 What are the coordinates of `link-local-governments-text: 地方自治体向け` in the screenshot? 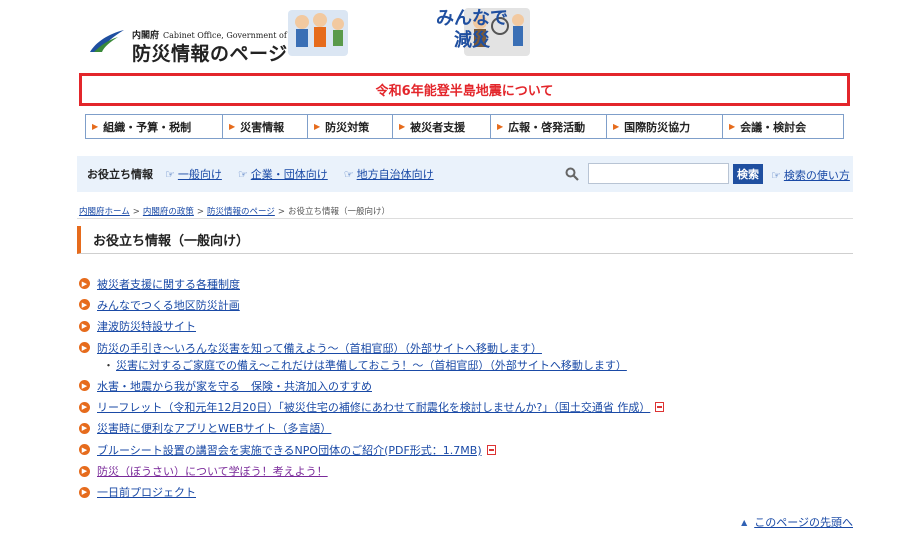 It's located at (395, 174).